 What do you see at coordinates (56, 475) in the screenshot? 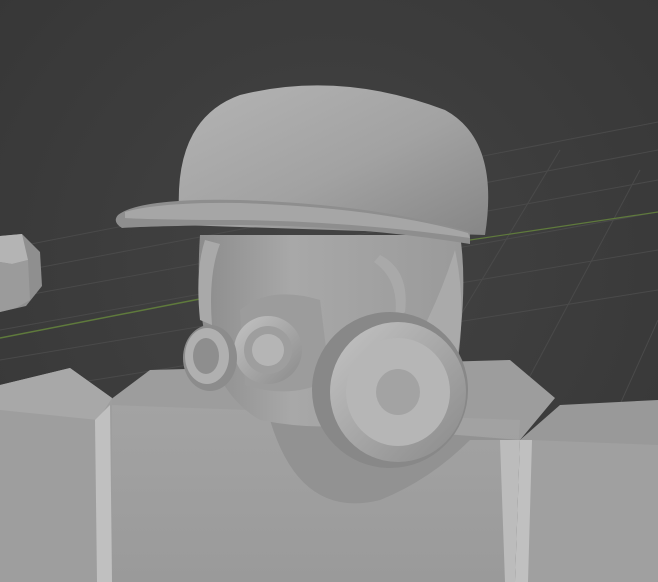
I see `left-arm` at bounding box center [56, 475].